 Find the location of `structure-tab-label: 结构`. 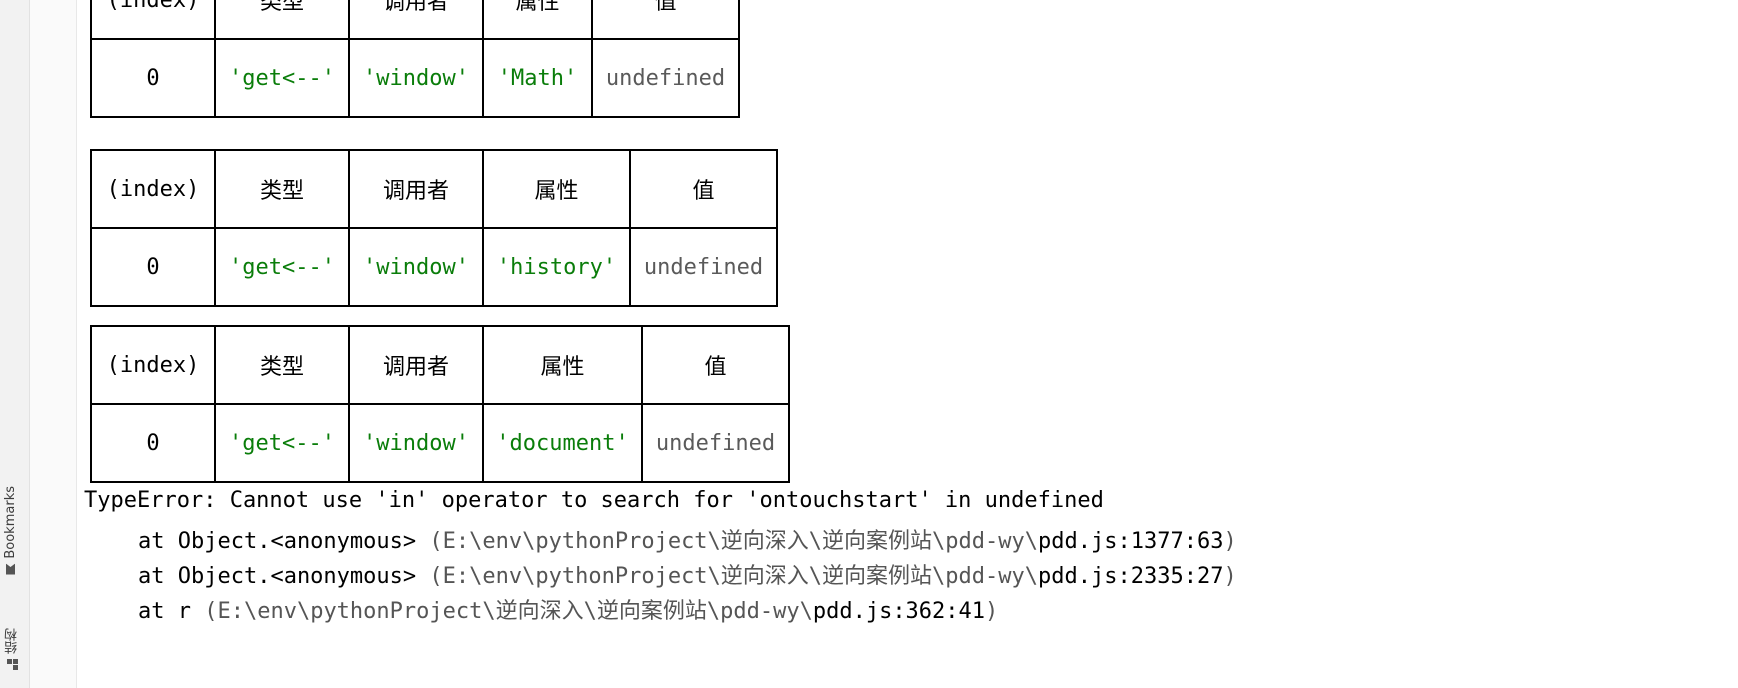

structure-tab-label: 结构 is located at coordinates (12, 641).